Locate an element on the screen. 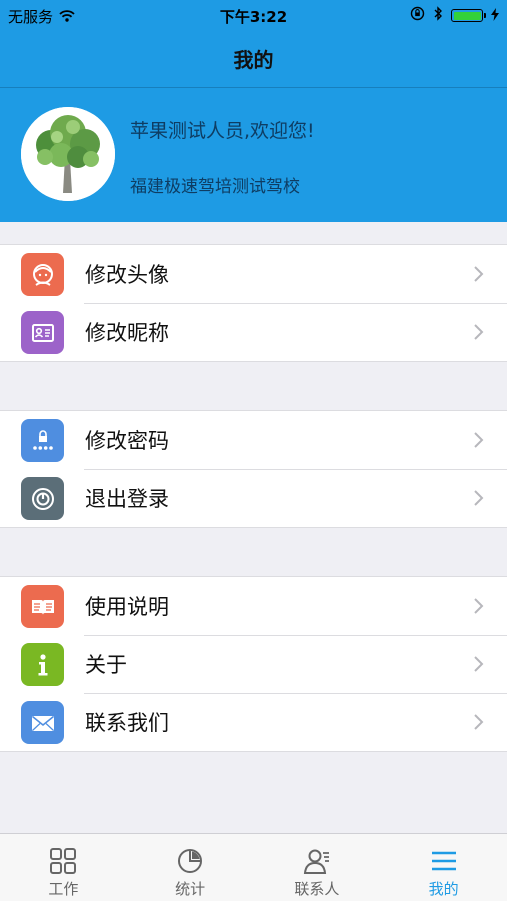 This screenshot has width=507, height=901. welcome-text: 苹果测试人员,欢迎您! is located at coordinates (222, 131).